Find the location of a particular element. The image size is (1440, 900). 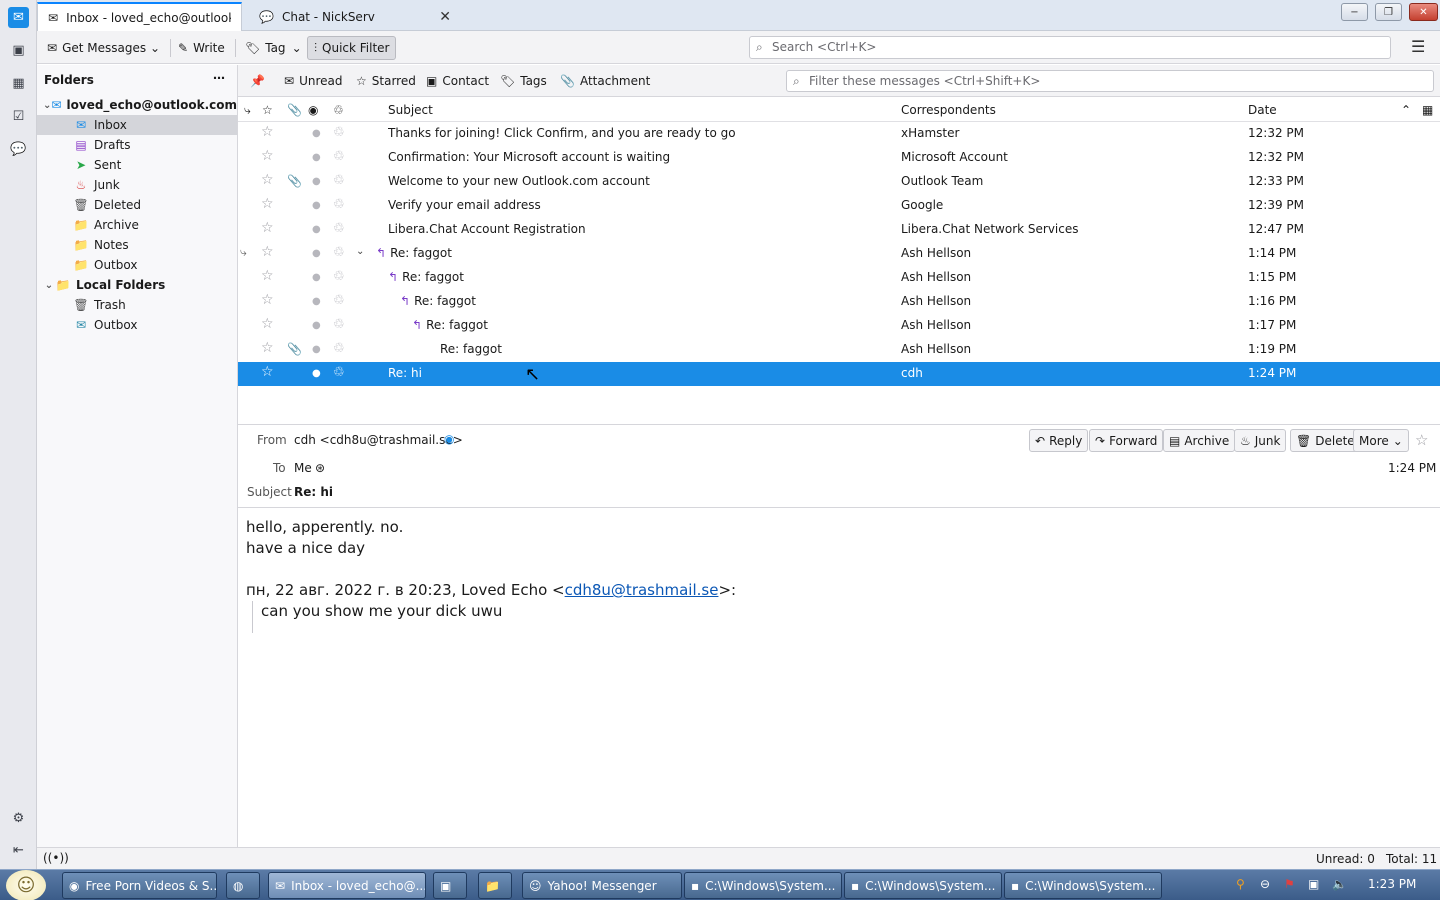

column-date: Date is located at coordinates (1262, 110).